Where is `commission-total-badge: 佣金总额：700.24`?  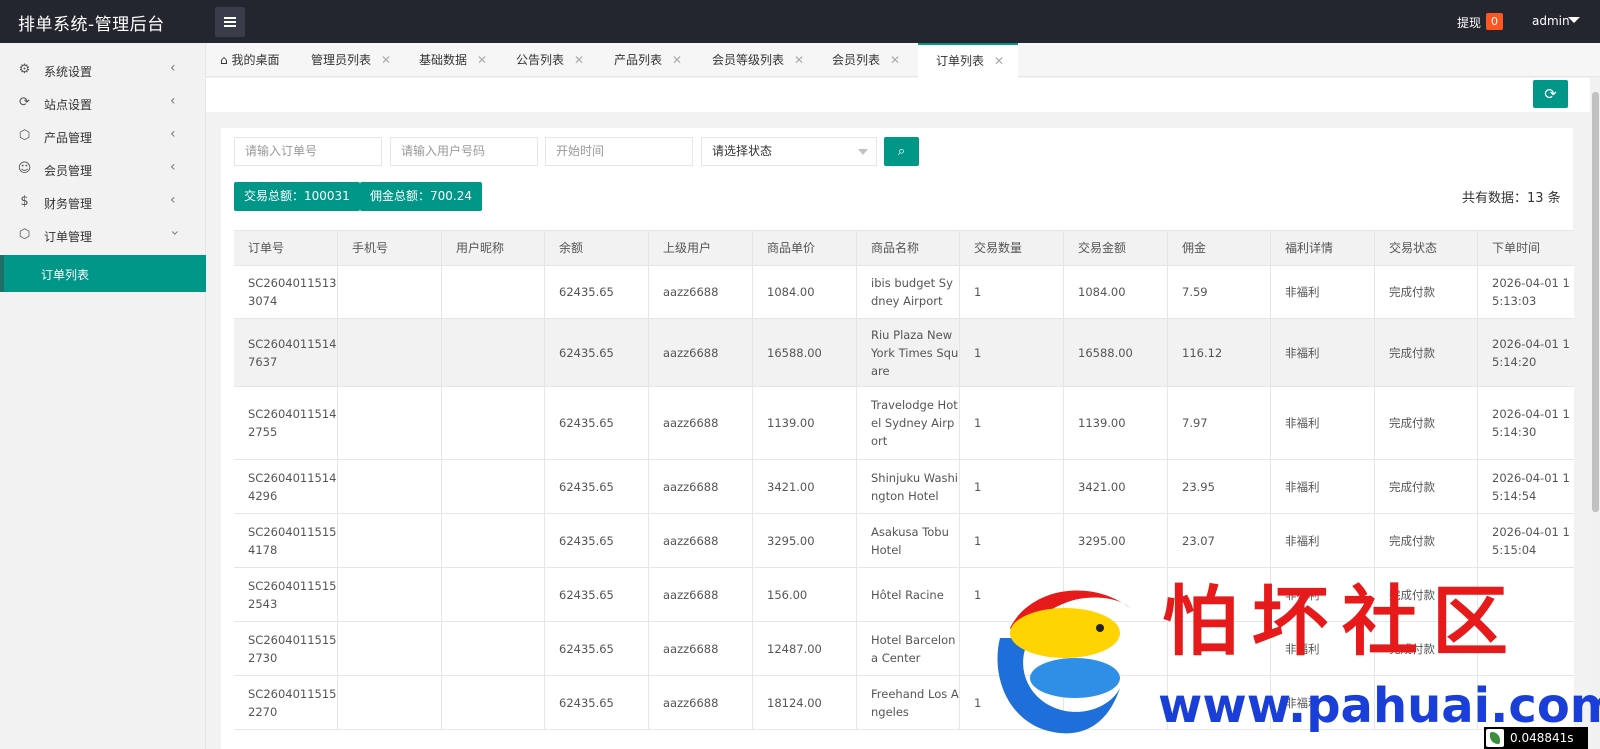 commission-total-badge: 佣金总额：700.24 is located at coordinates (421, 196).